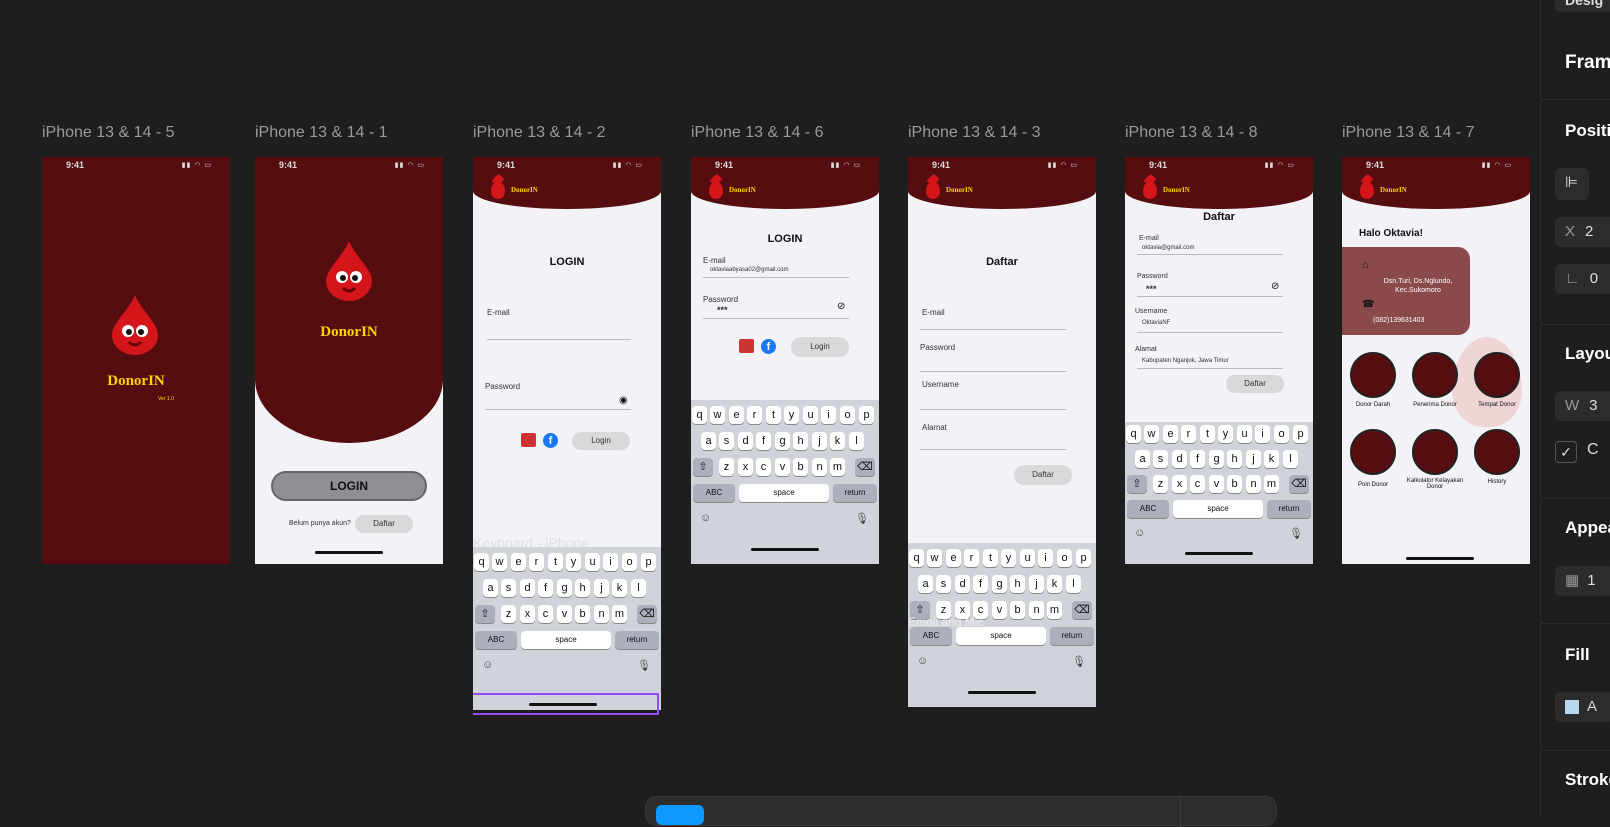 Image resolution: width=1610 pixels, height=827 pixels. Describe the element at coordinates (961, 811) in the screenshot. I see `bottom-toolbar` at that location.